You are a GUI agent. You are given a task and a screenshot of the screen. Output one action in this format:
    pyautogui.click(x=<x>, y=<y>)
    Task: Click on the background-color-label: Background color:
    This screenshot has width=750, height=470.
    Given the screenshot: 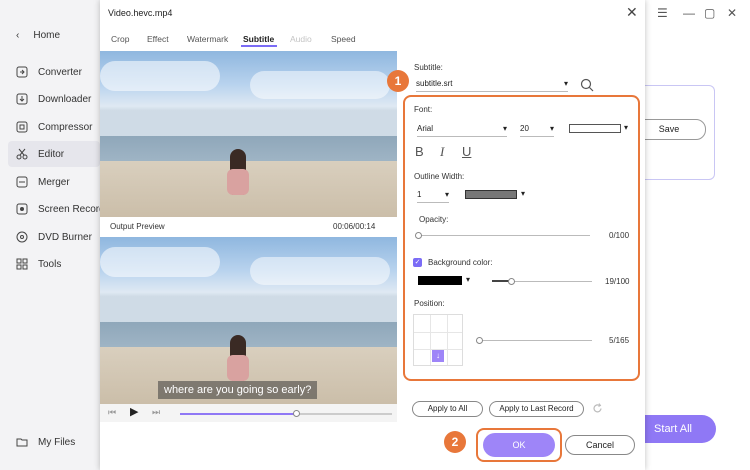 What is the action you would take?
    pyautogui.click(x=460, y=262)
    